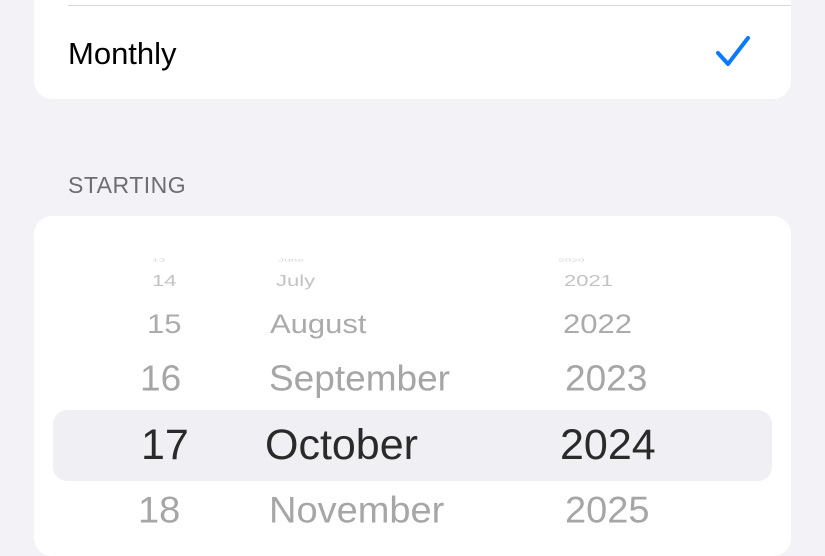  What do you see at coordinates (164, 324) in the screenshot?
I see `picker-item: 15` at bounding box center [164, 324].